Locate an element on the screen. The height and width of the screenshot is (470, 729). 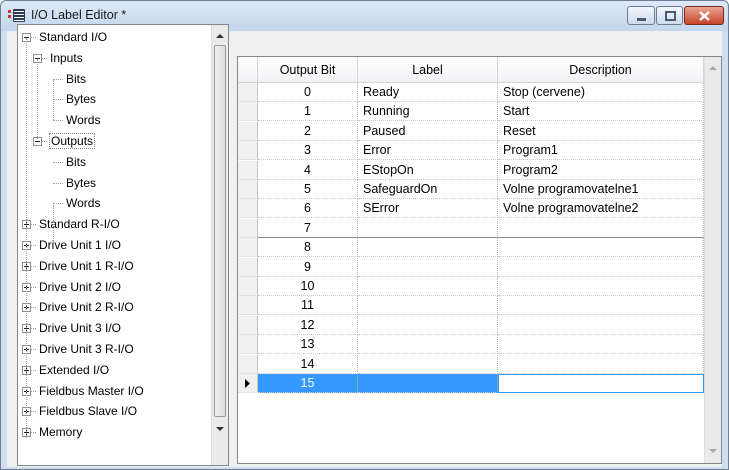
cell-output-bit: 13 is located at coordinates (308, 345).